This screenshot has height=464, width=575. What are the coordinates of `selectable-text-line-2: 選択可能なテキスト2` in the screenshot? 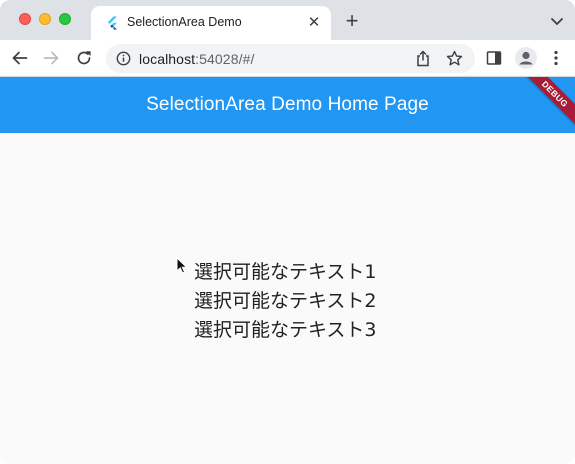 It's located at (285, 301).